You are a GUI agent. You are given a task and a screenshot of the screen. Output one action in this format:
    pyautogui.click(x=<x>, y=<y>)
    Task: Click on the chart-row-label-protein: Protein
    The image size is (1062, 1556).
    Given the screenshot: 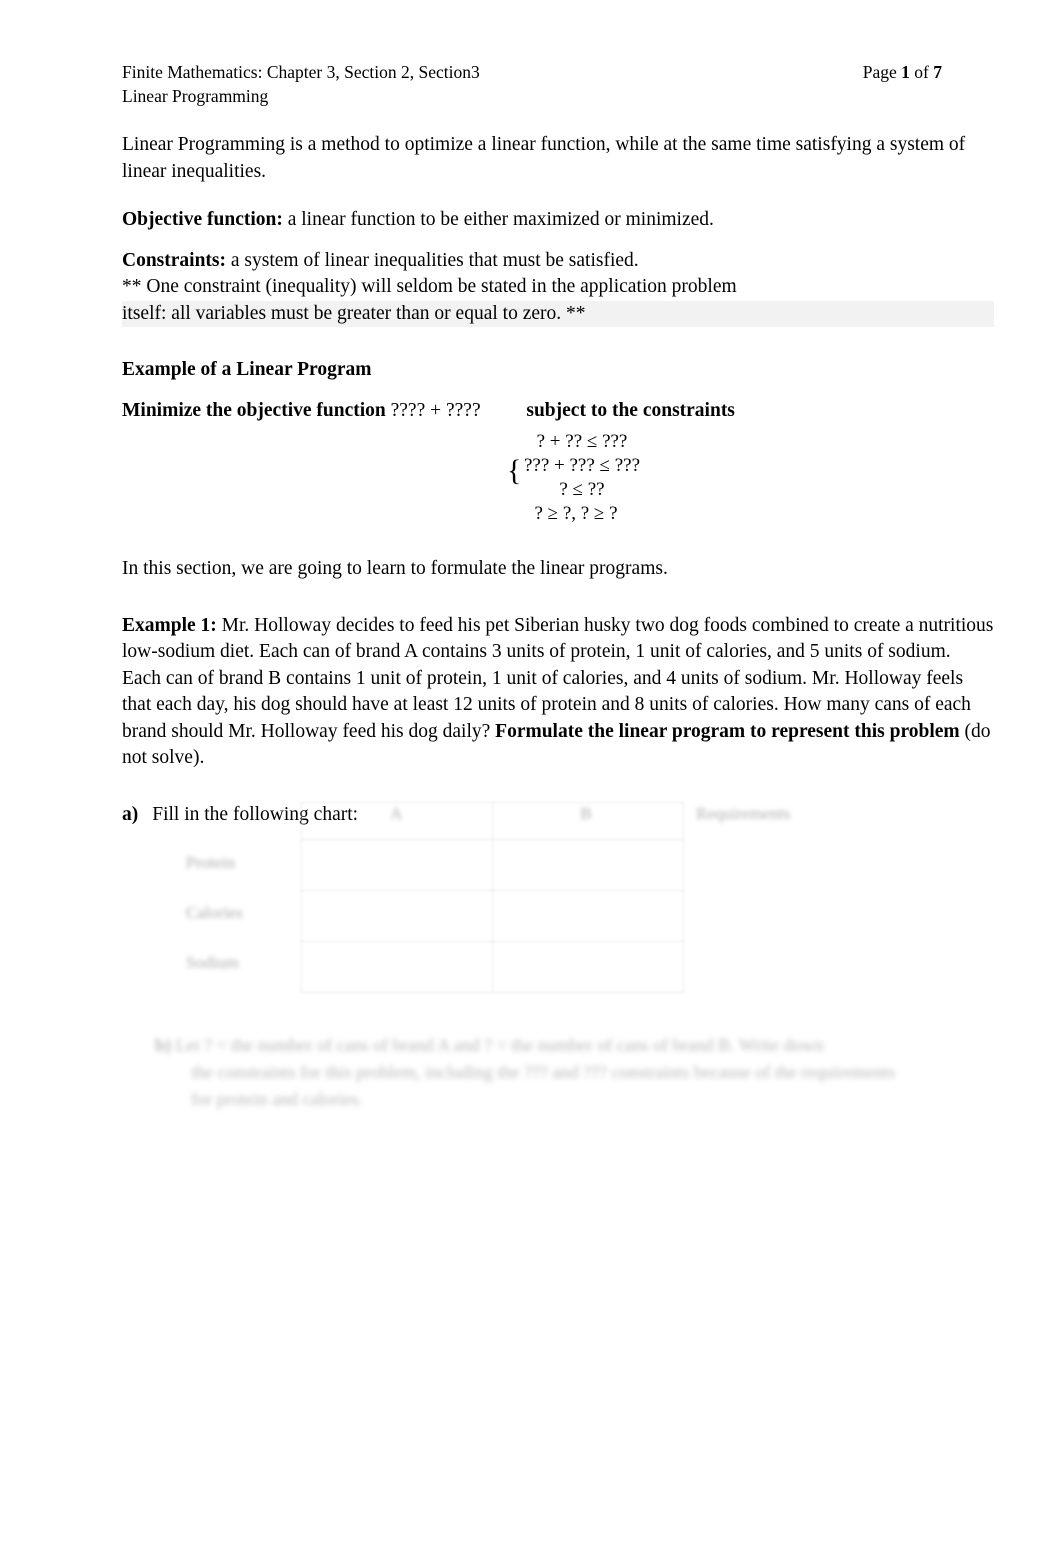 What is the action you would take?
    pyautogui.click(x=211, y=862)
    